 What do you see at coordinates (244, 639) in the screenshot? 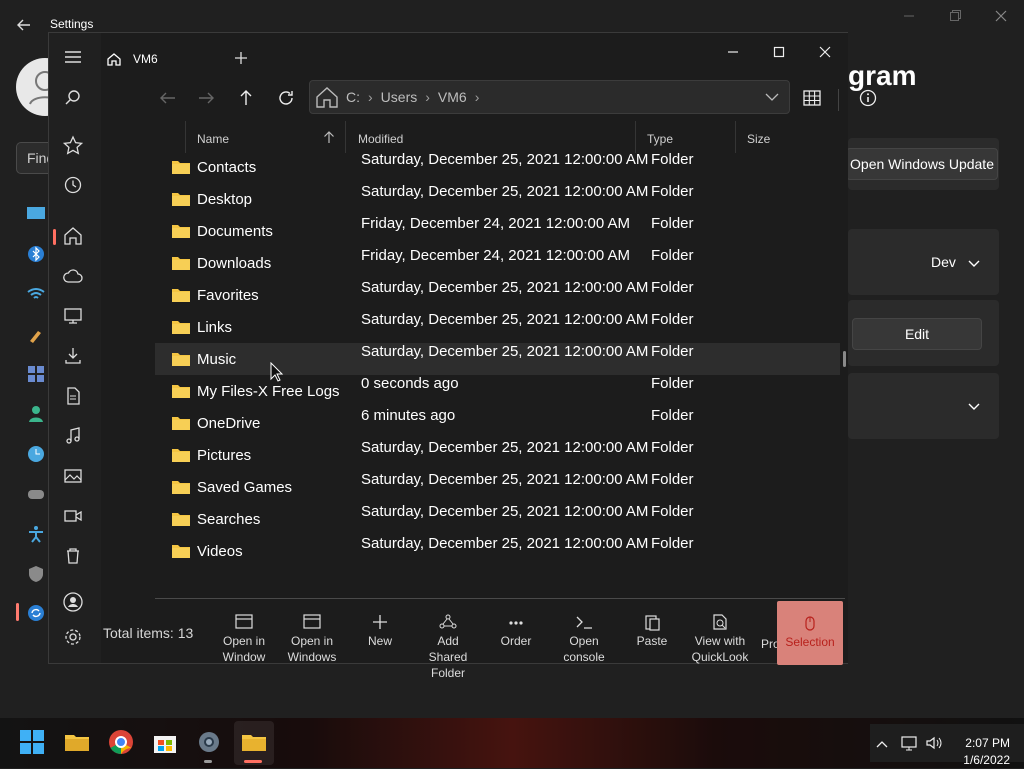
I see `open-in-window-button: Open in Window` at bounding box center [244, 639].